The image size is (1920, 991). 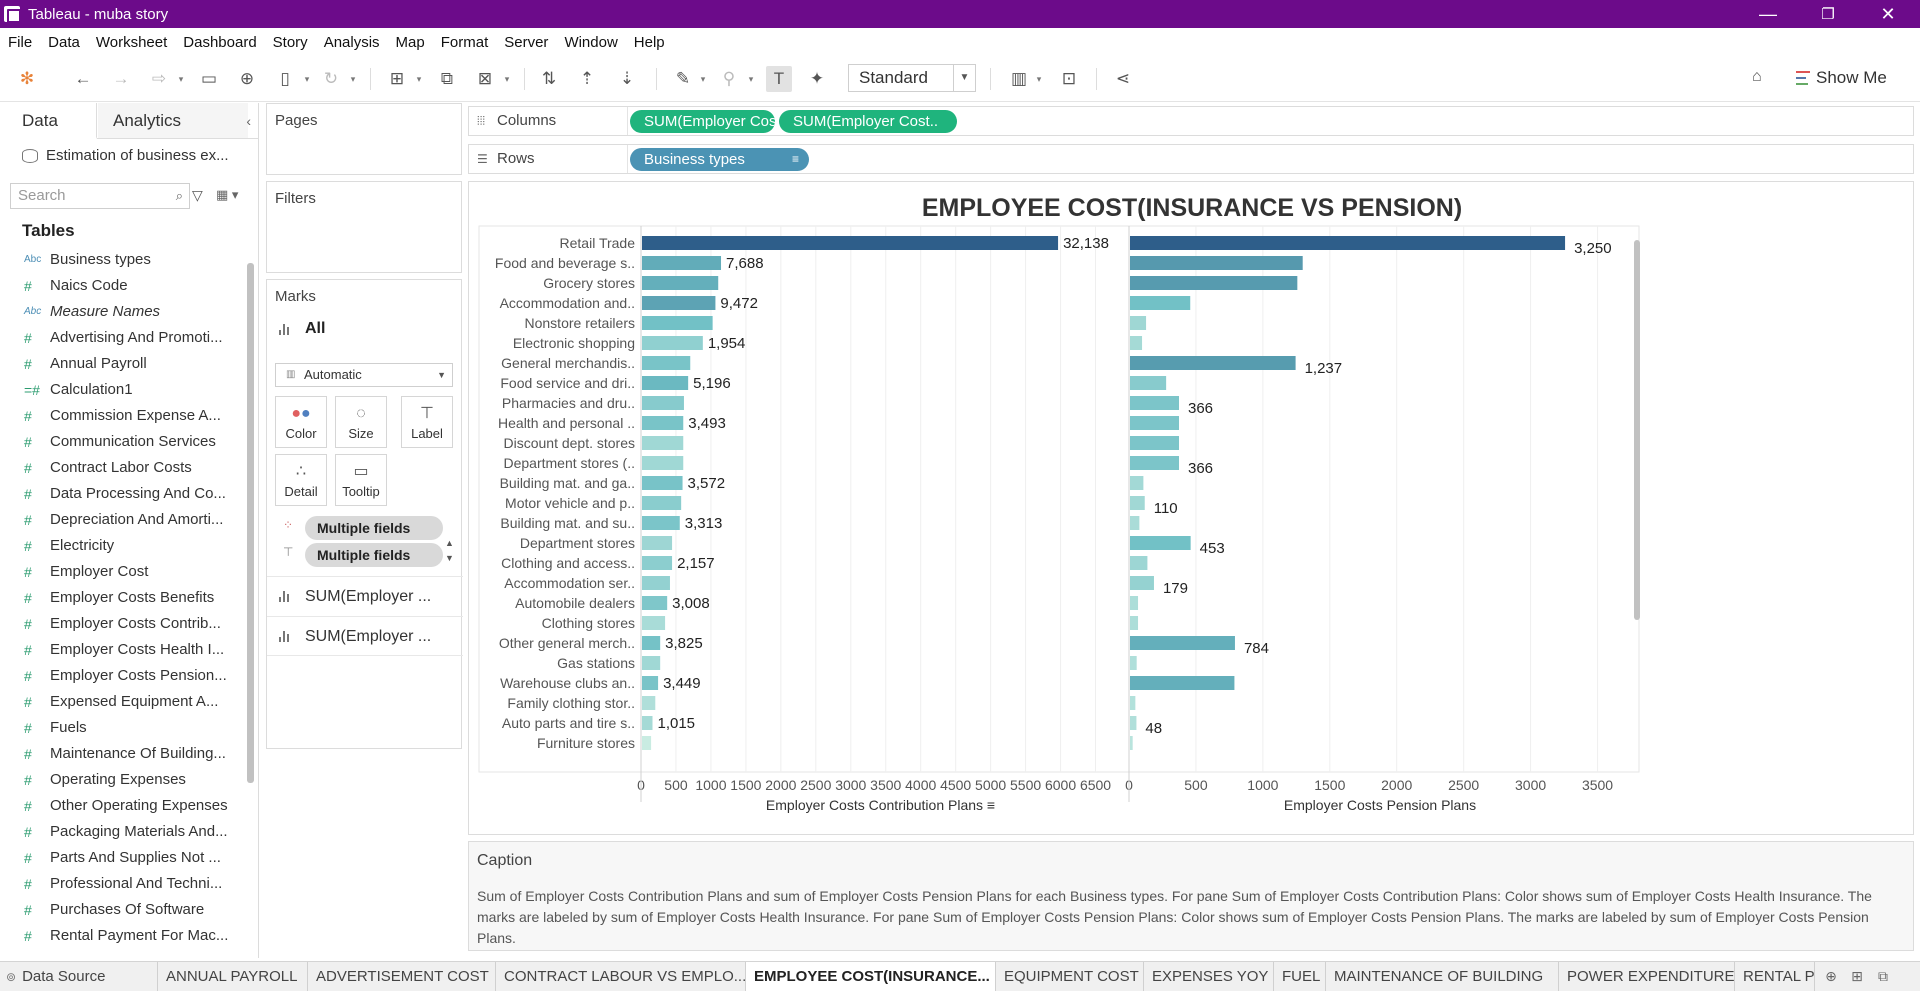 What do you see at coordinates (590, 42) in the screenshot?
I see `menu-window: Window` at bounding box center [590, 42].